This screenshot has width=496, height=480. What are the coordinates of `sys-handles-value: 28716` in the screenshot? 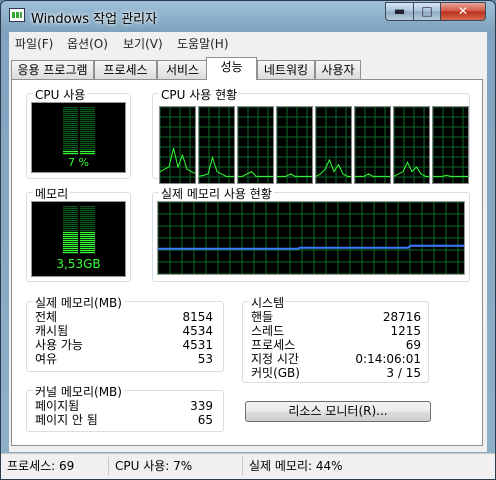 It's located at (401, 317).